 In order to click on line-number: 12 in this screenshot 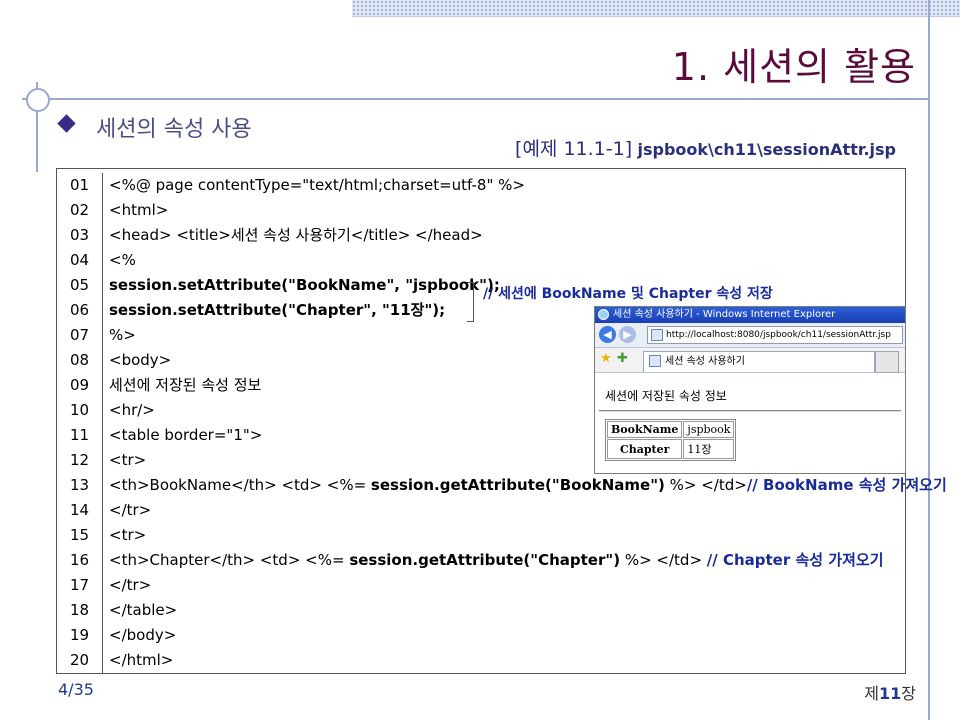, I will do `click(79, 460)`.